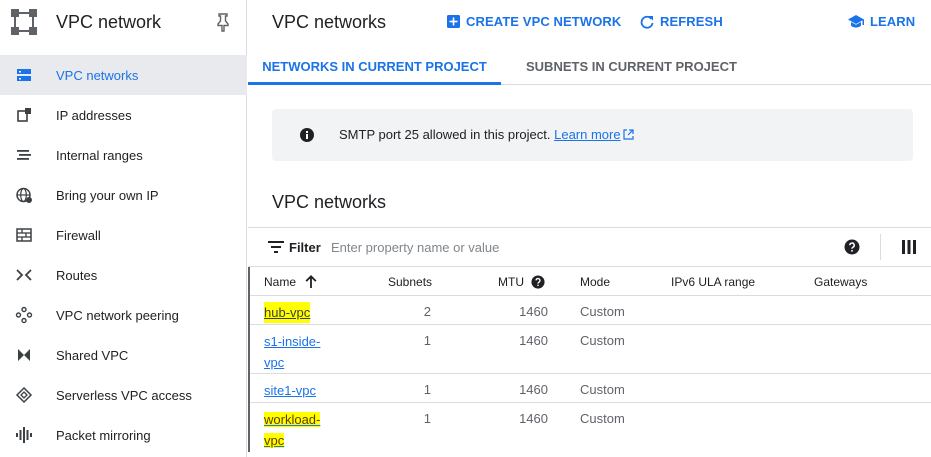 The width and height of the screenshot is (931, 457). I want to click on sidebar-item-label: IP addresses, so click(94, 115).